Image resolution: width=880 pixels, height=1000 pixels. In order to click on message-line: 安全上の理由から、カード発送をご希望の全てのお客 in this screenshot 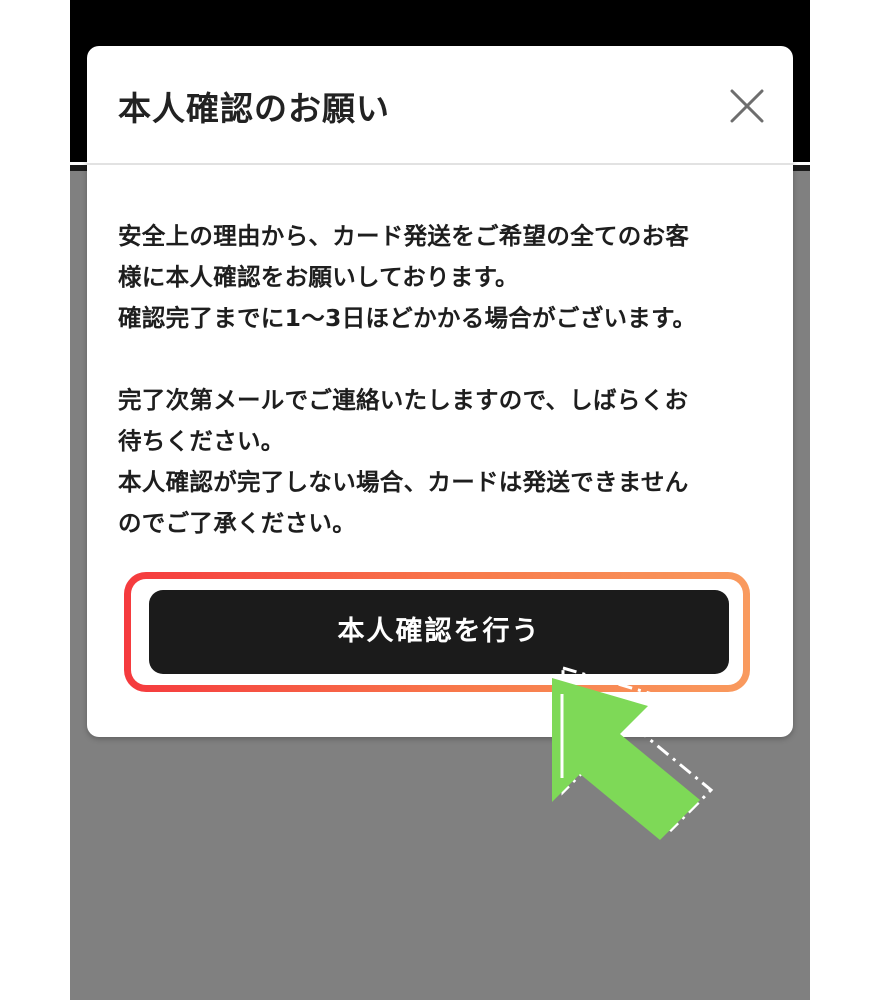, I will do `click(404, 236)`.